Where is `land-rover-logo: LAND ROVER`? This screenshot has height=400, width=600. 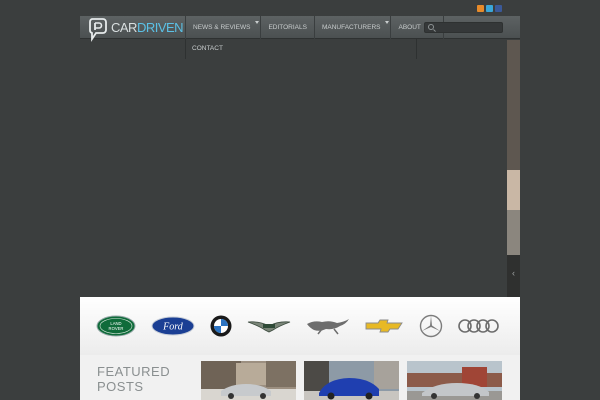
land-rover-logo: LAND ROVER is located at coordinates (116, 326).